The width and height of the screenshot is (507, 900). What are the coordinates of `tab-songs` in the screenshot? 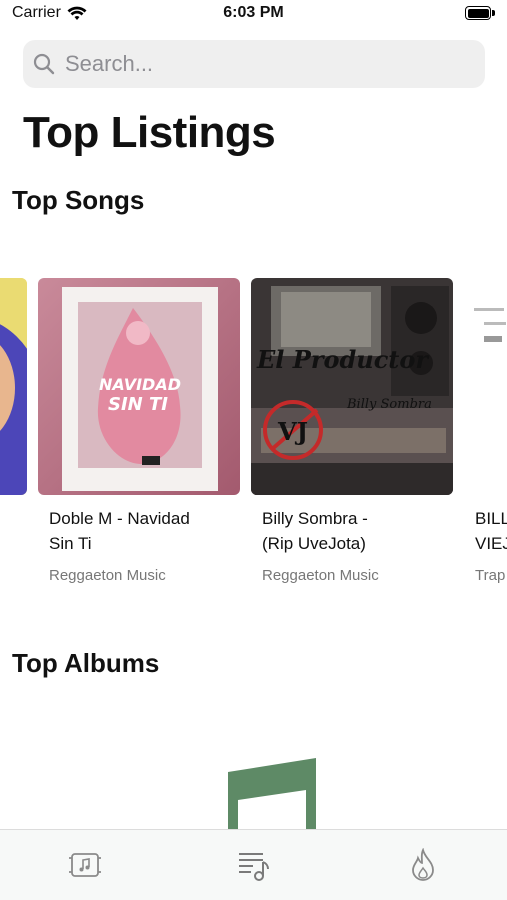 It's located at (254, 865).